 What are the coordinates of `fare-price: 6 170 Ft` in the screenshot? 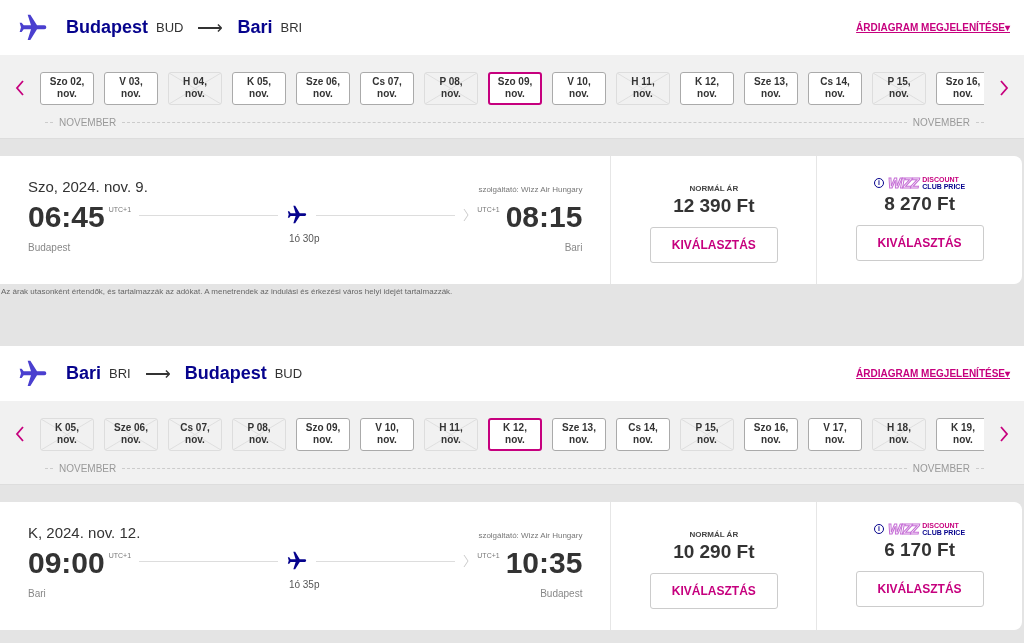 It's located at (919, 550).